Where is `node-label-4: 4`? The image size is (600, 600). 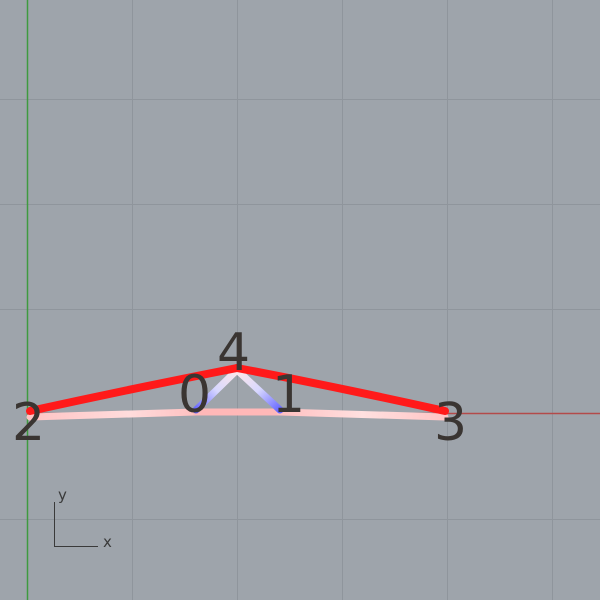
node-label-4: 4 is located at coordinates (233, 353).